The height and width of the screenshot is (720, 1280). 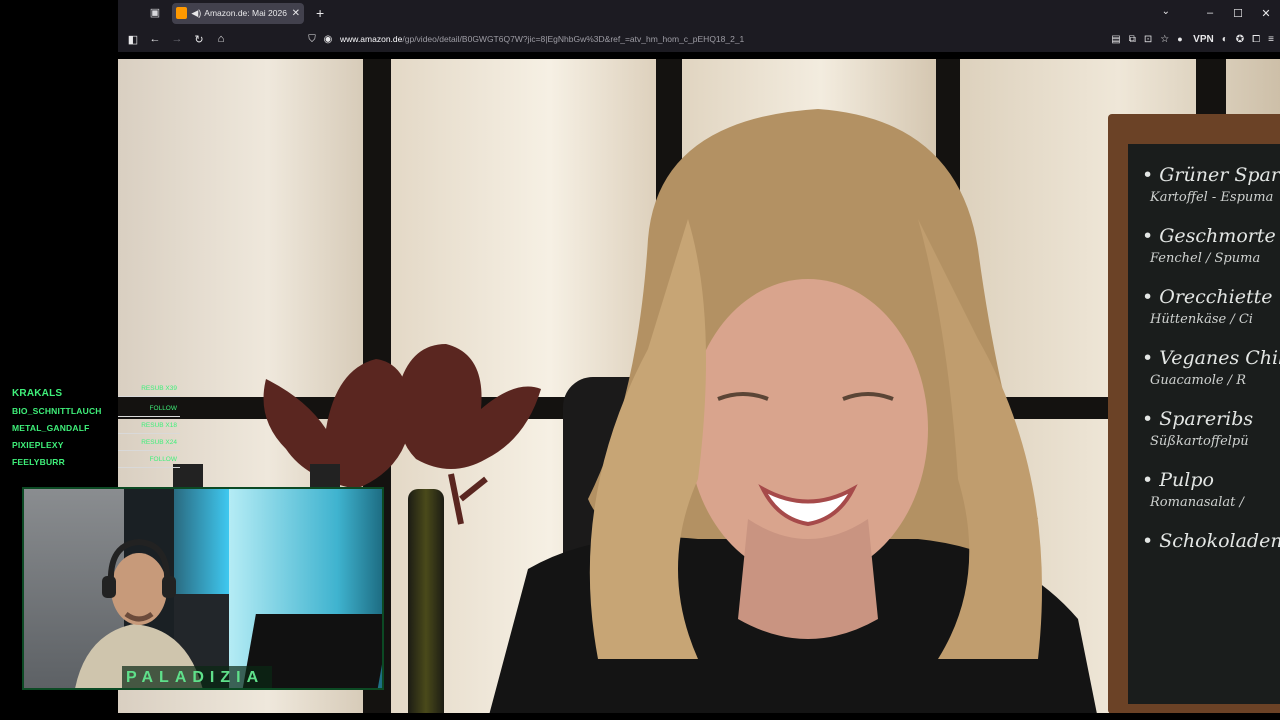 What do you see at coordinates (149, 427) in the screenshot?
I see `event-tag: RESUB X18` at bounding box center [149, 427].